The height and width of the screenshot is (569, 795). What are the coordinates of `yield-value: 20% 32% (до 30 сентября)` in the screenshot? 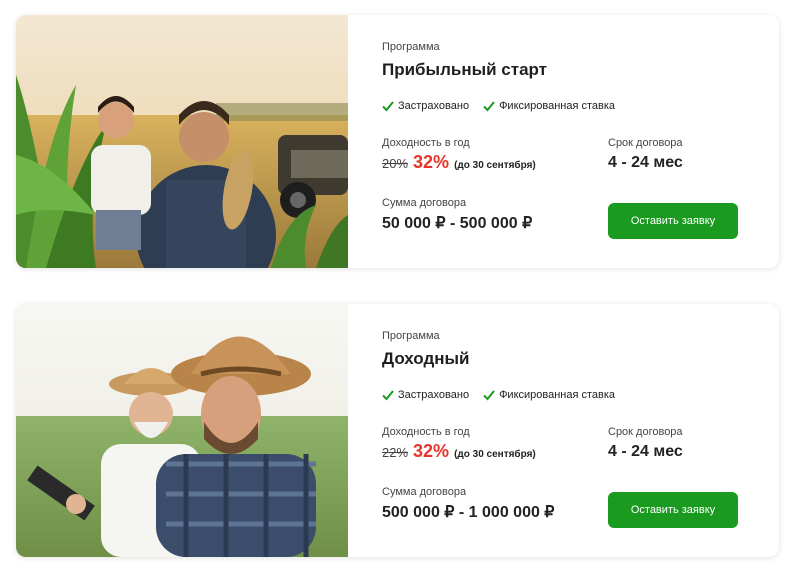 It's located at (459, 162).